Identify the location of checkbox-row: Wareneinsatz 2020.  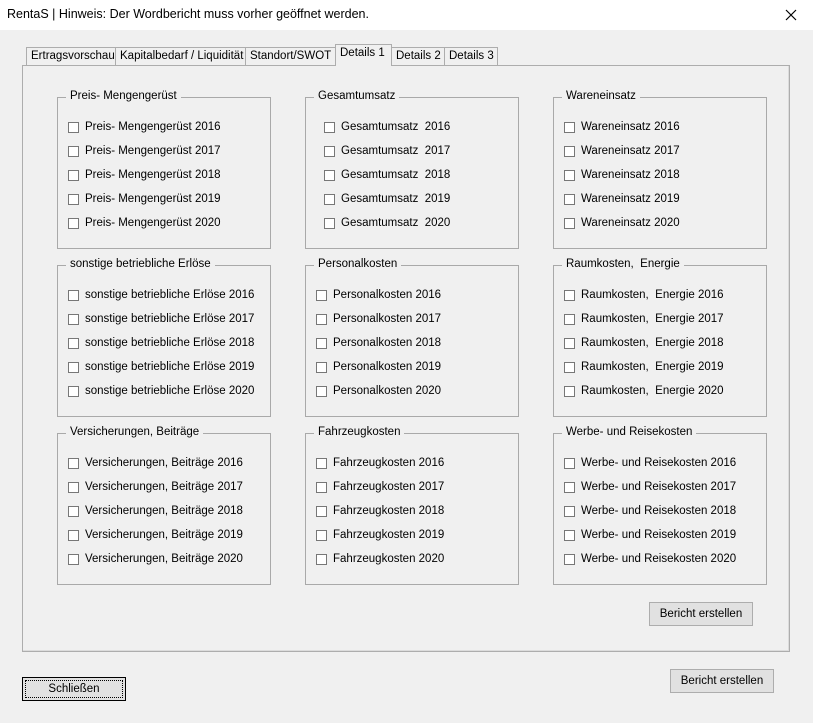
(622, 223).